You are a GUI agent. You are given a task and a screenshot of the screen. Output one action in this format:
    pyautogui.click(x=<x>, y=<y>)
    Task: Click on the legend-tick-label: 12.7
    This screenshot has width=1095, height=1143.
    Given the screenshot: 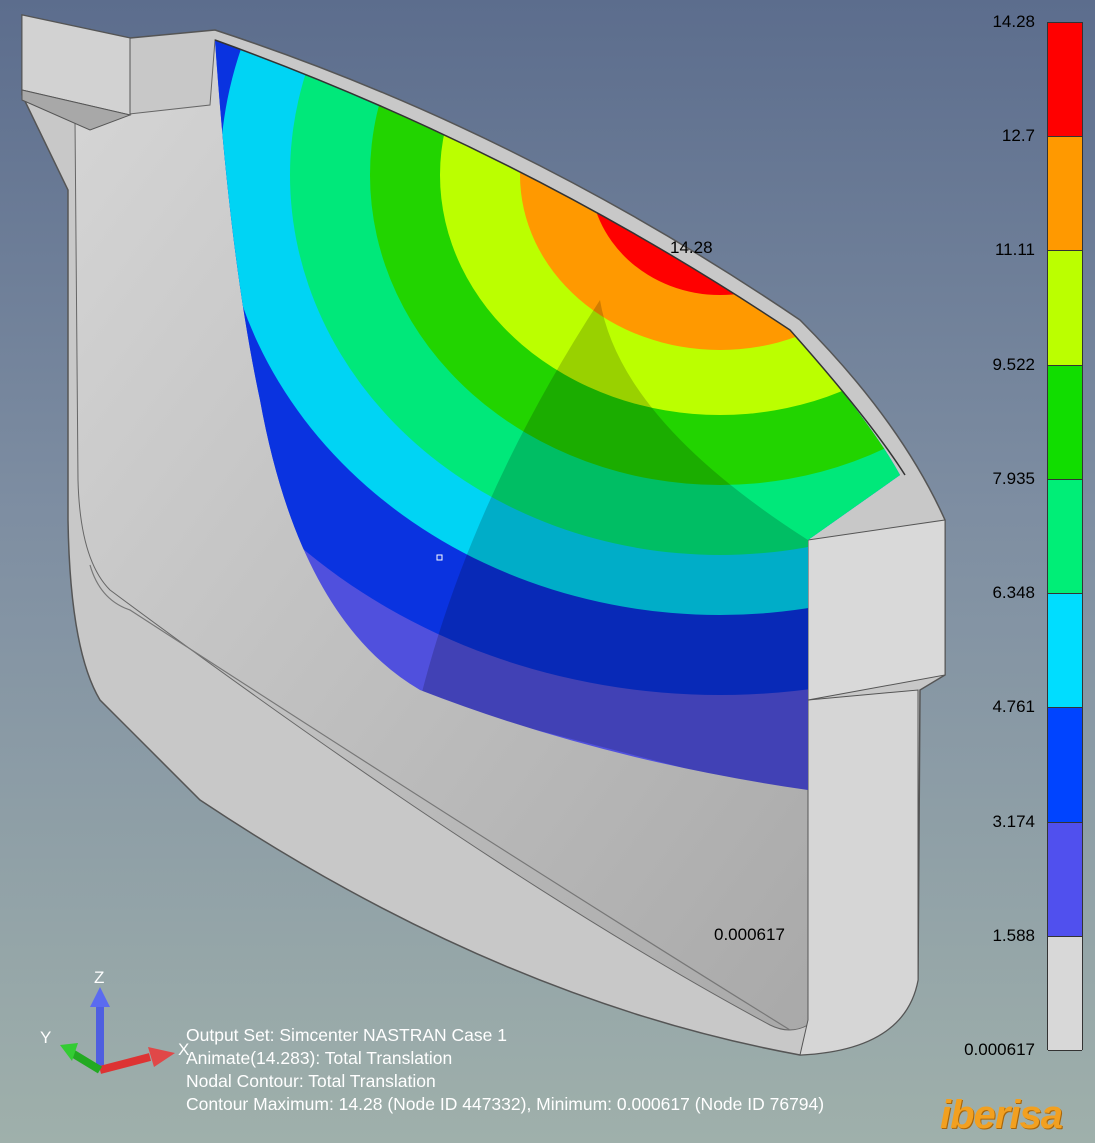 What is the action you would take?
    pyautogui.click(x=1018, y=136)
    